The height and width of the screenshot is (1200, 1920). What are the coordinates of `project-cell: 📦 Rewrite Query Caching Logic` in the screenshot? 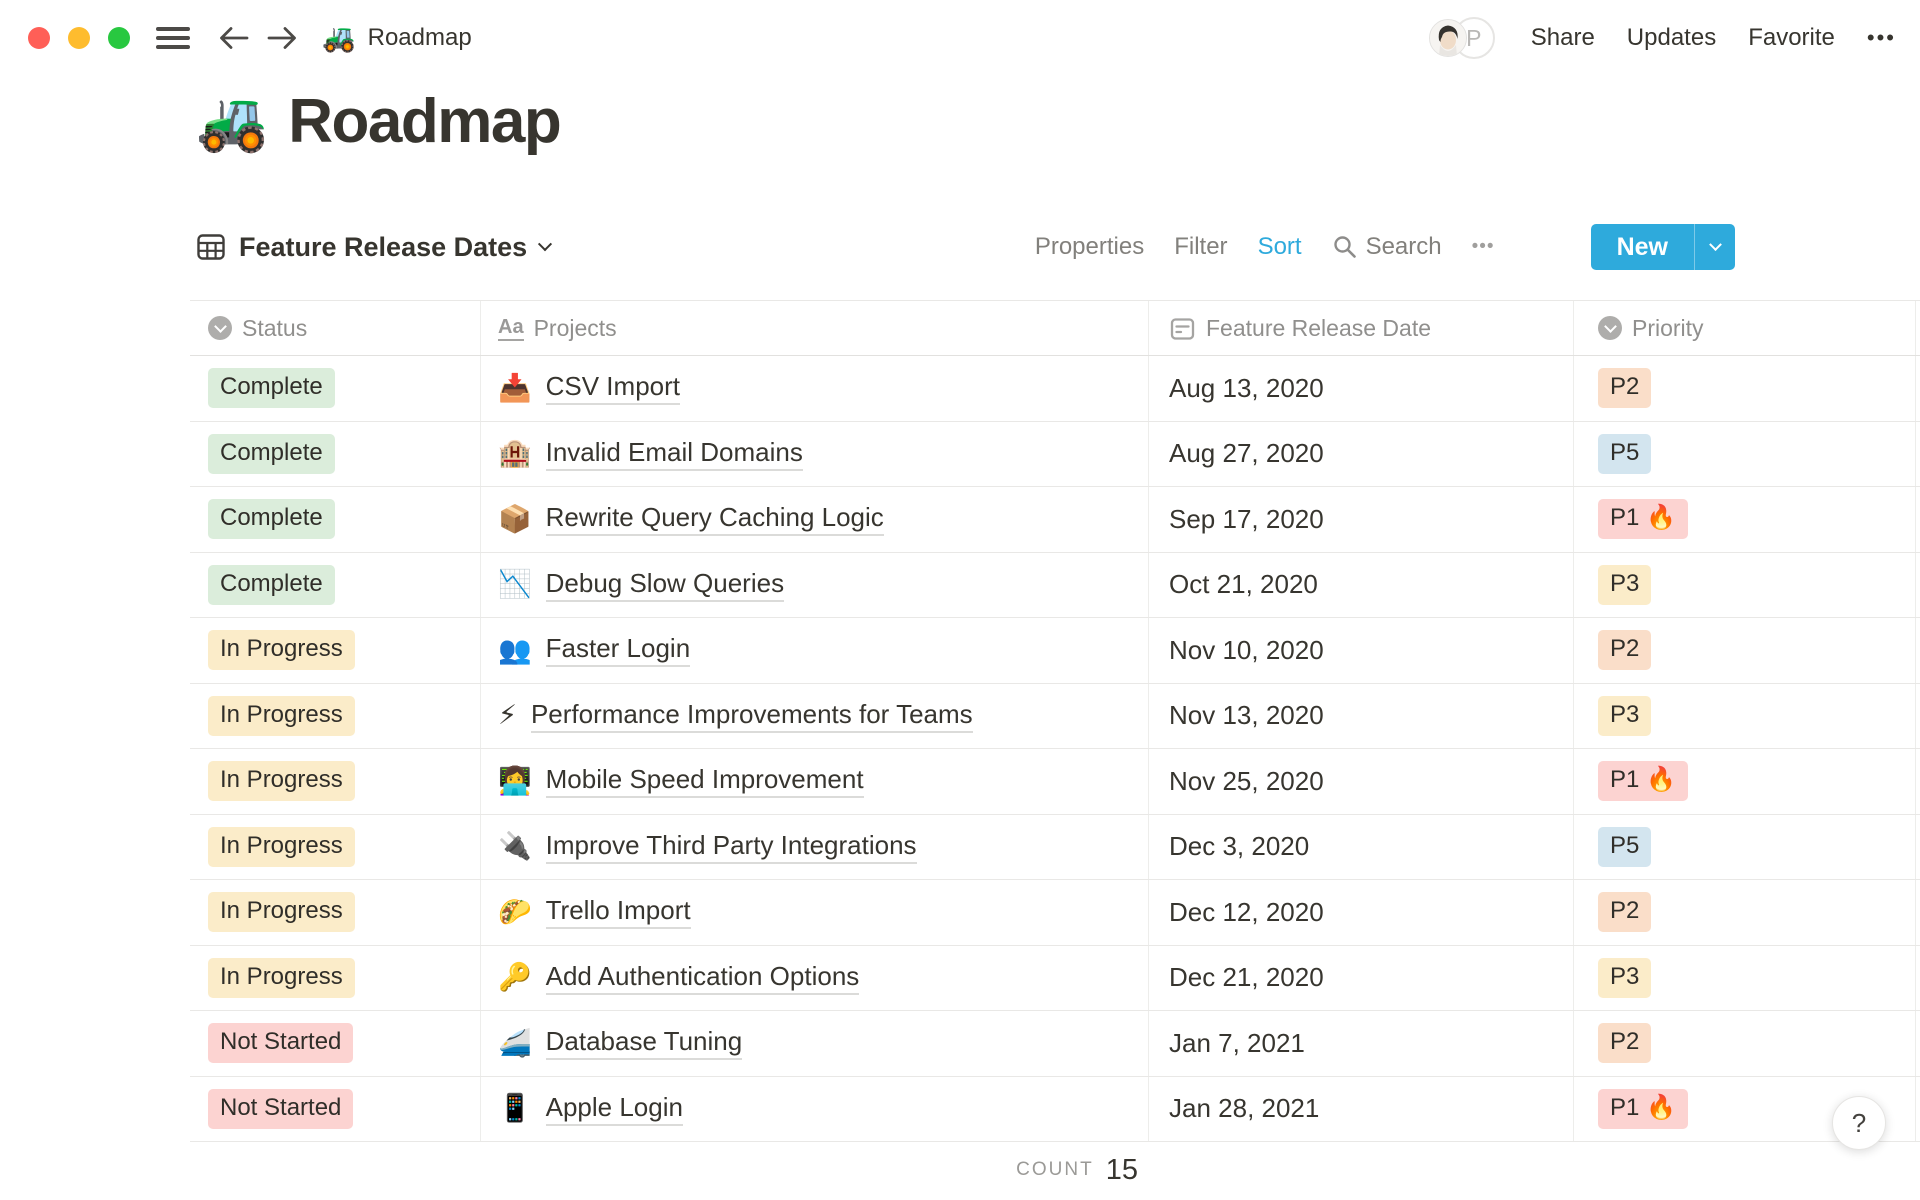 It's located at (814, 519).